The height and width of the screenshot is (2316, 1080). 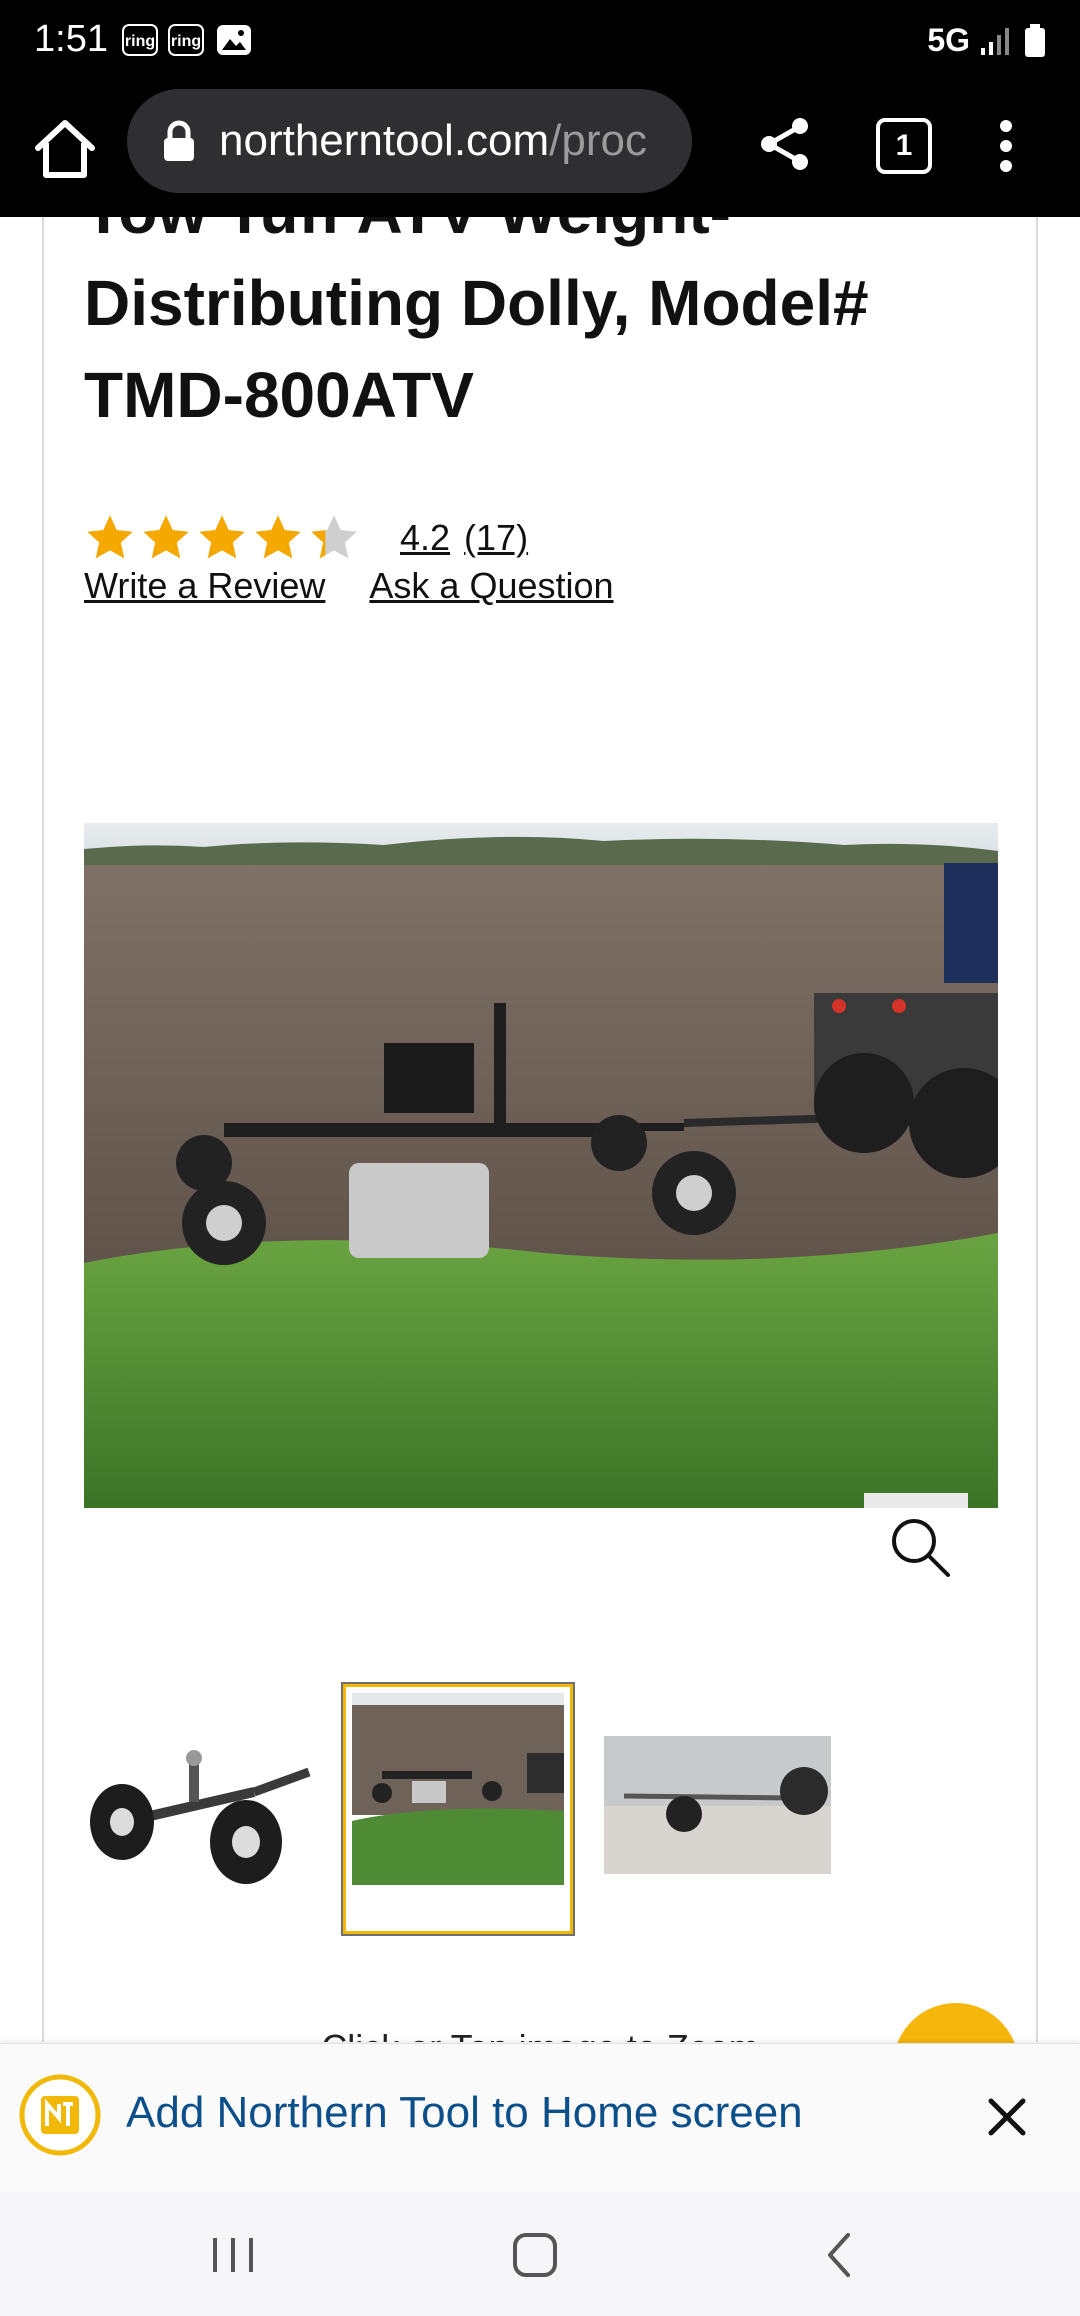 I want to click on thumbnail-tiller-field, so click(x=458, y=1809).